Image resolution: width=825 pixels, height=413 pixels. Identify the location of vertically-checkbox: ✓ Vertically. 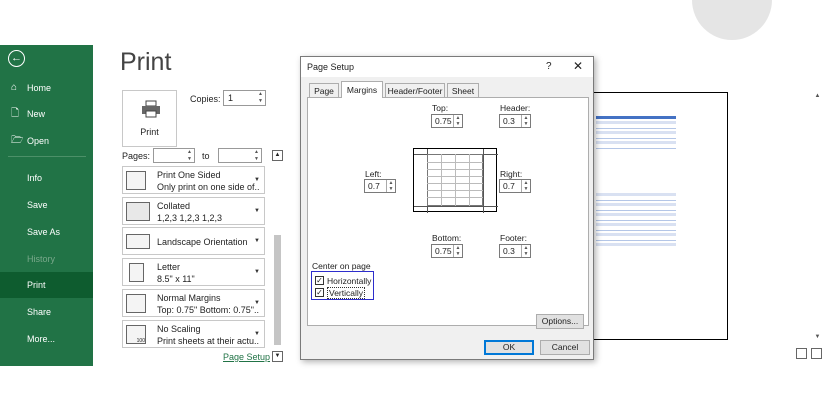
(340, 292).